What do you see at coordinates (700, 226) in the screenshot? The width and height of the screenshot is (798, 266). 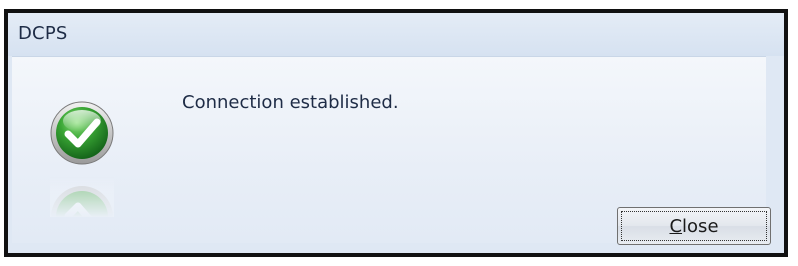 I see `close-button-label-rest: lose` at bounding box center [700, 226].